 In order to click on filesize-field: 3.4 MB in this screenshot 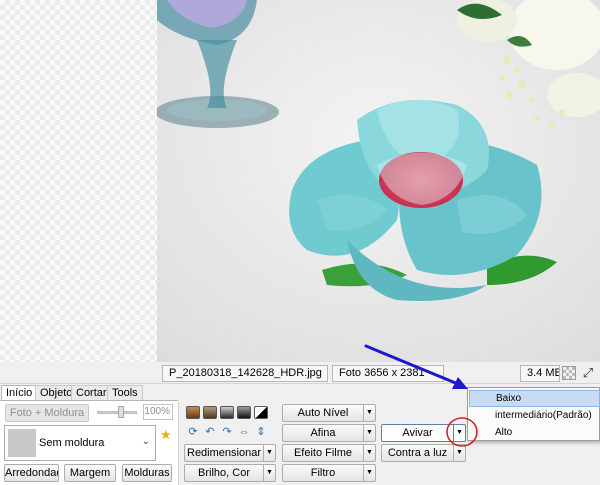, I will do `click(540, 373)`.